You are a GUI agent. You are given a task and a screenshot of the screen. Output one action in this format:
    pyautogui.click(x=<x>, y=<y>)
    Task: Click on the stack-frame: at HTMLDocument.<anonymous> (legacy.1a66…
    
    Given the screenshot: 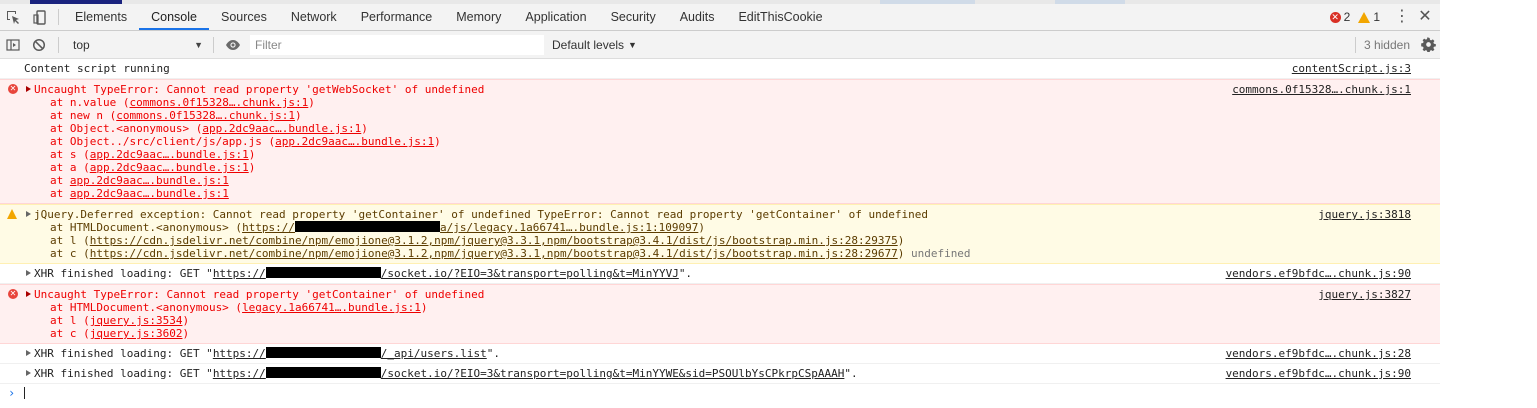 What is the action you would take?
    pyautogui.click(x=720, y=307)
    